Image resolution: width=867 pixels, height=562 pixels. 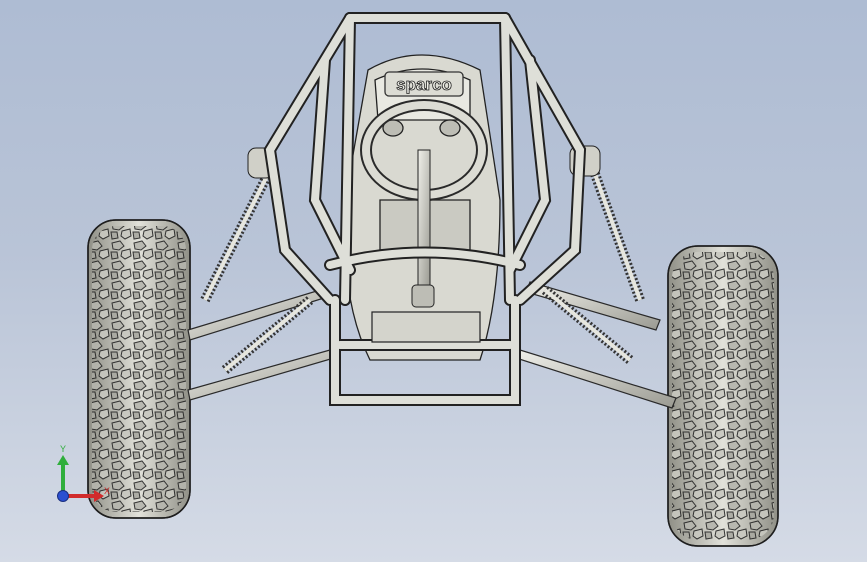 I want to click on right-tire, so click(x=723, y=396).